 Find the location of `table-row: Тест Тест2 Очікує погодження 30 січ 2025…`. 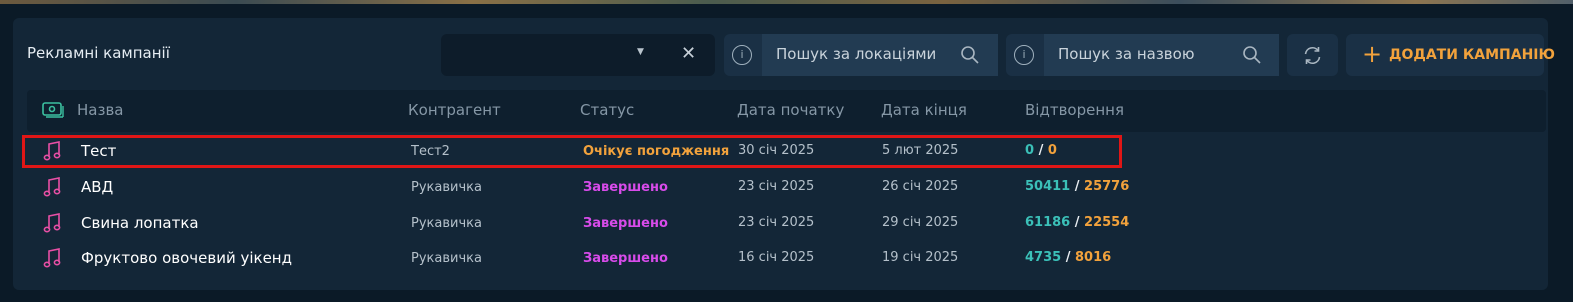

table-row: Тест Тест2 Очікує погодження 30 січ 2025… is located at coordinates (577, 151).